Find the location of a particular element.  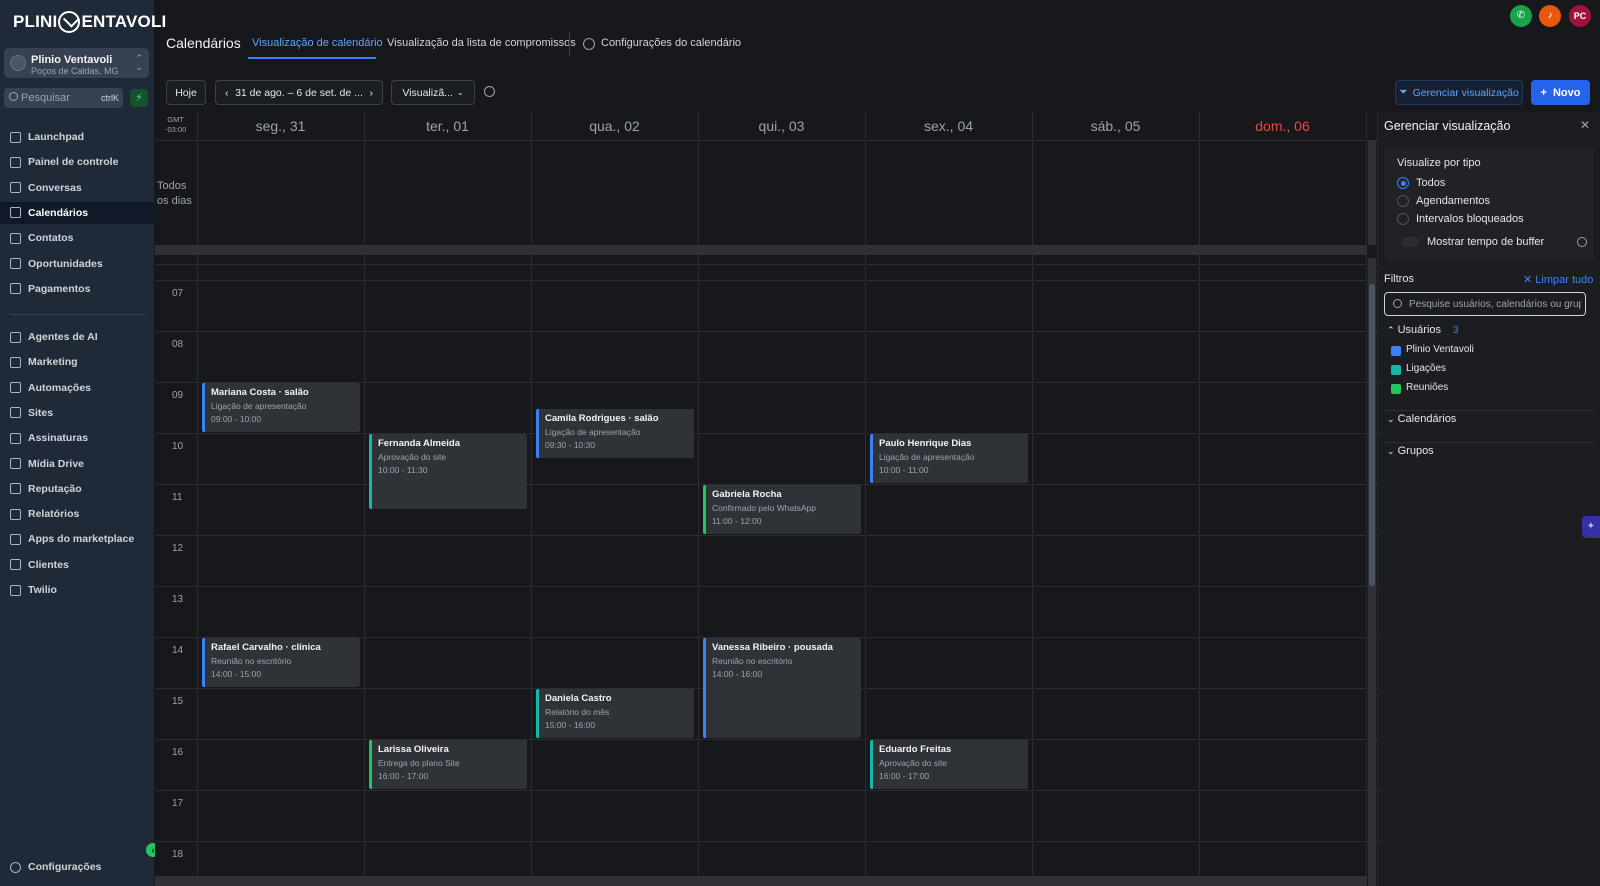

calendars-toggle: ⌄ Calendários is located at coordinates (1421, 419).